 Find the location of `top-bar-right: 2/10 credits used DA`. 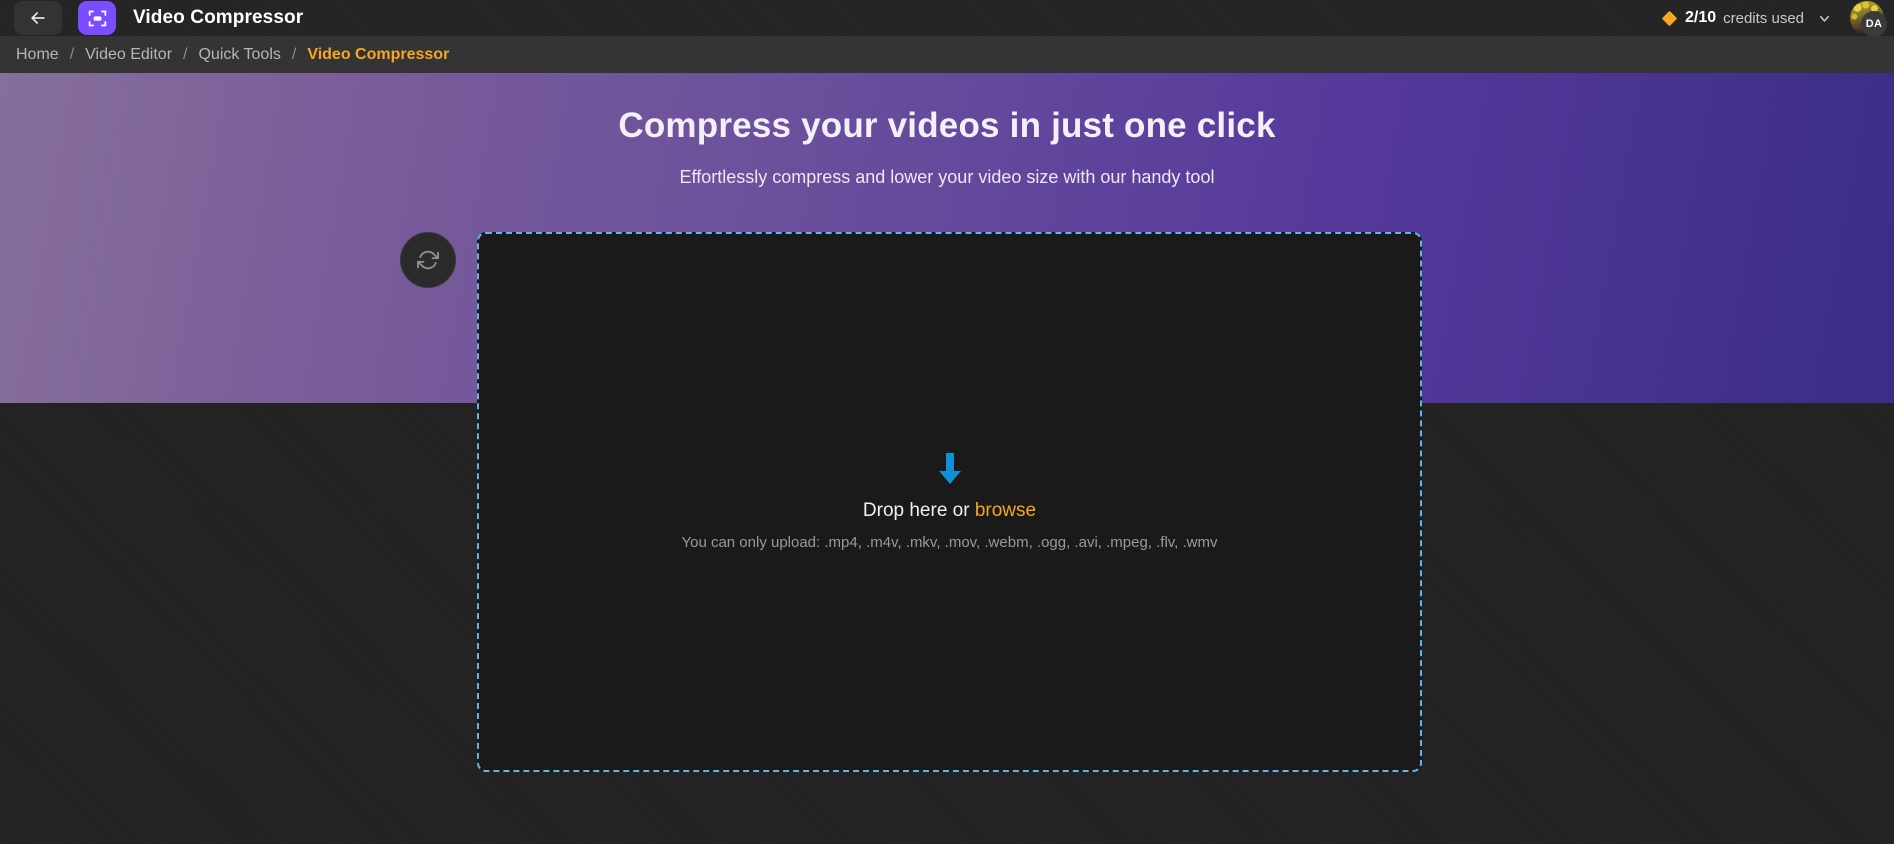

top-bar-right: 2/10 credits used DA is located at coordinates (1773, 18).